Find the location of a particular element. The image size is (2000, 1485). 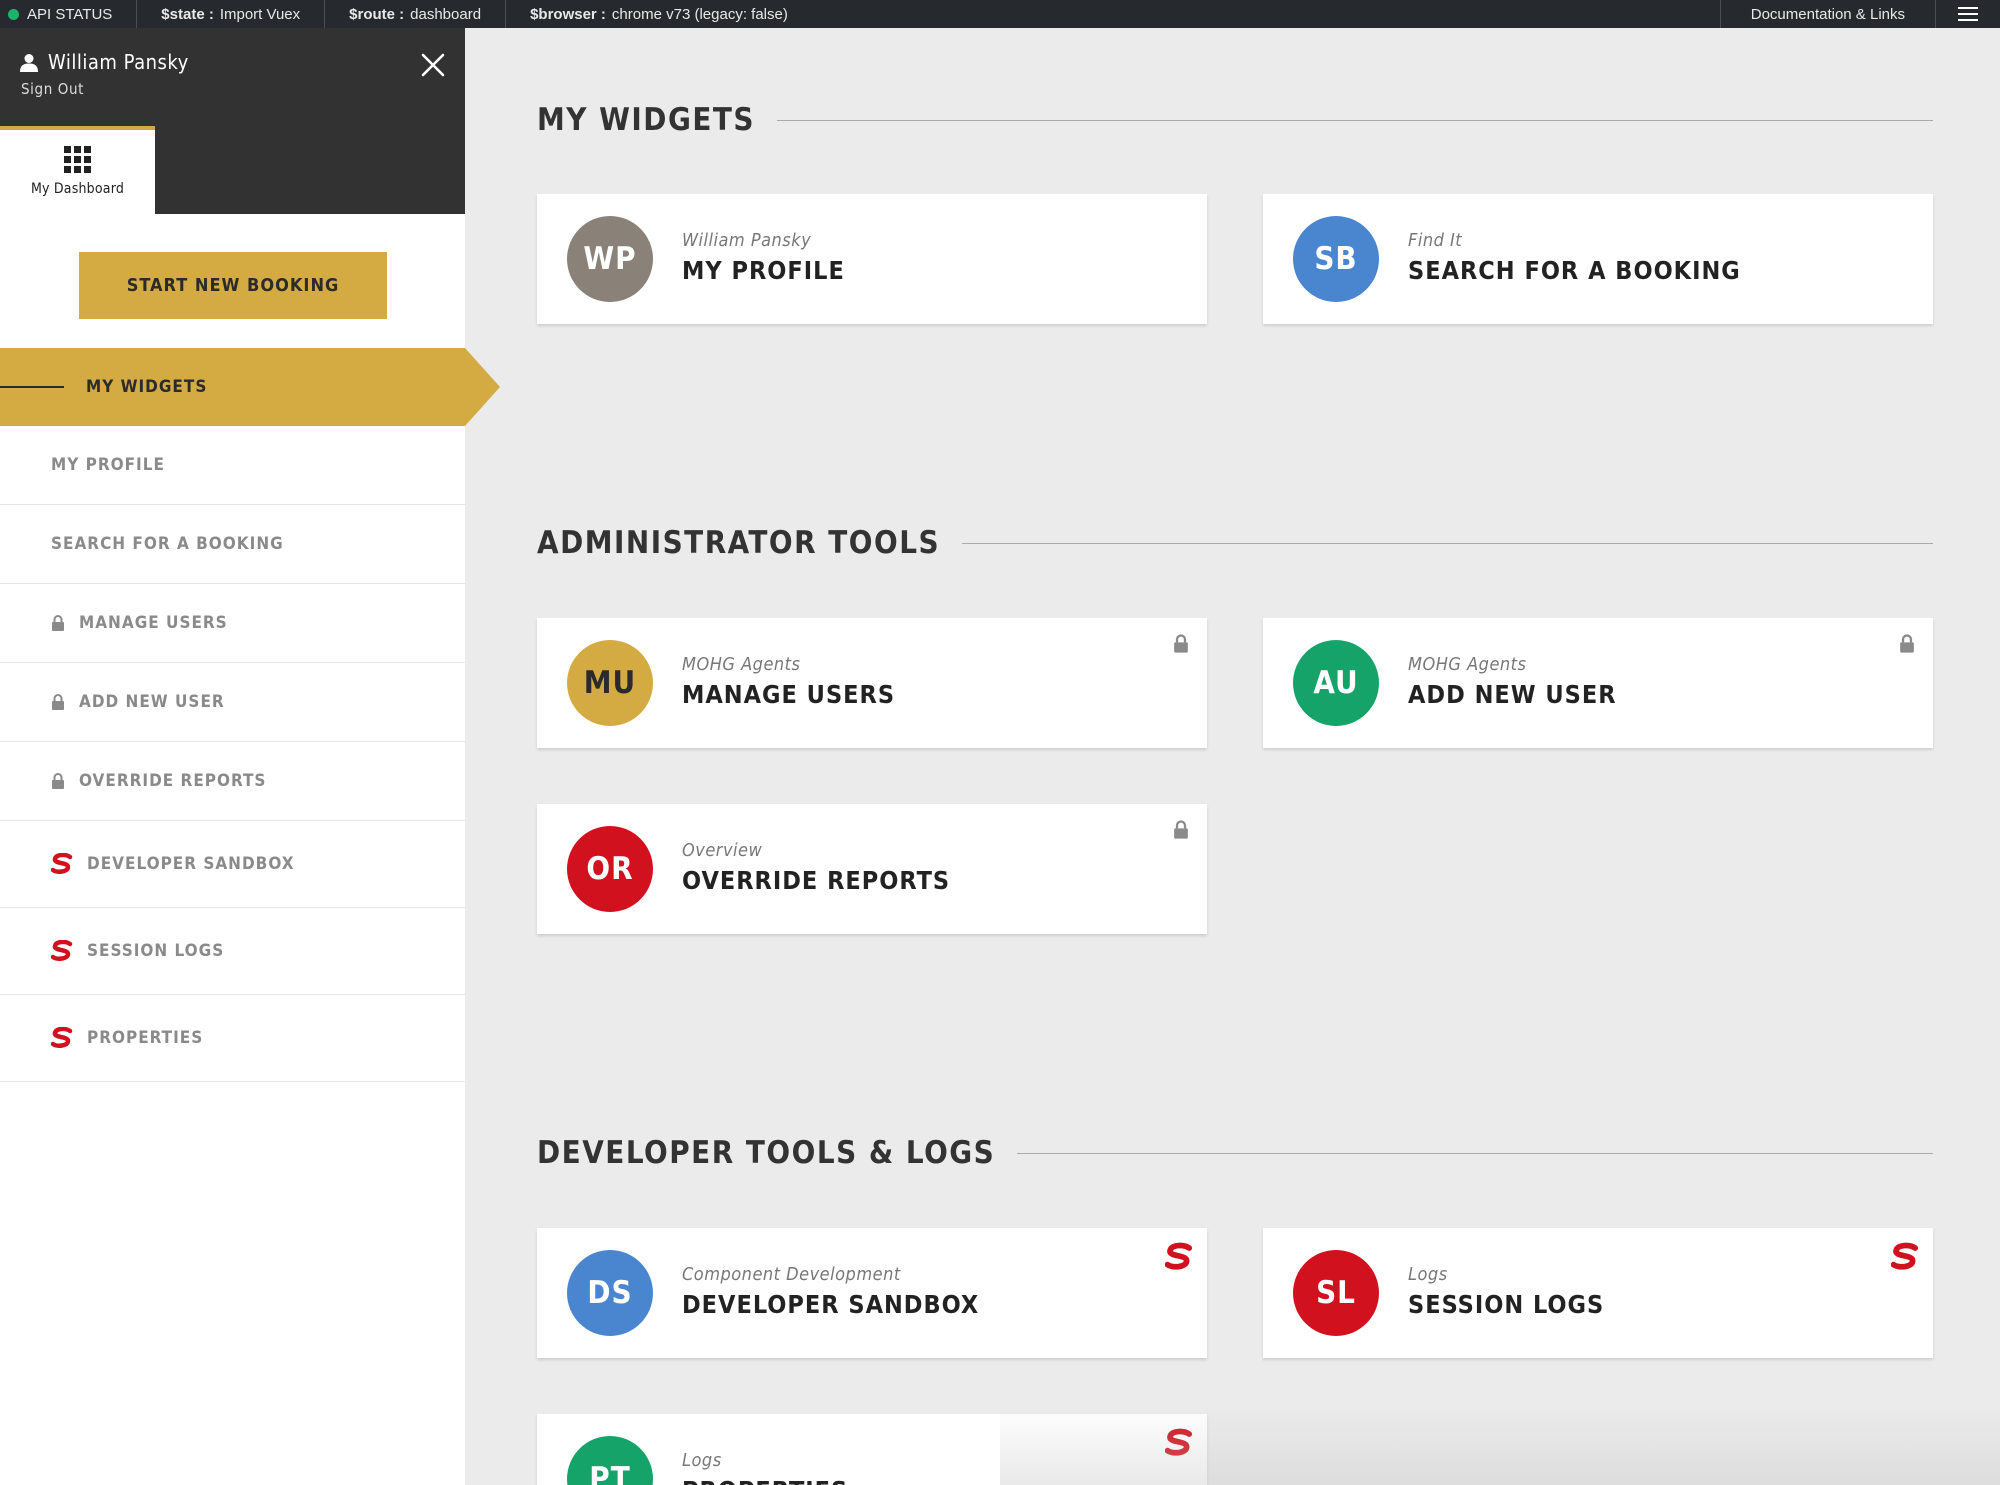

card-subtitle: Find It is located at coordinates (1435, 240).